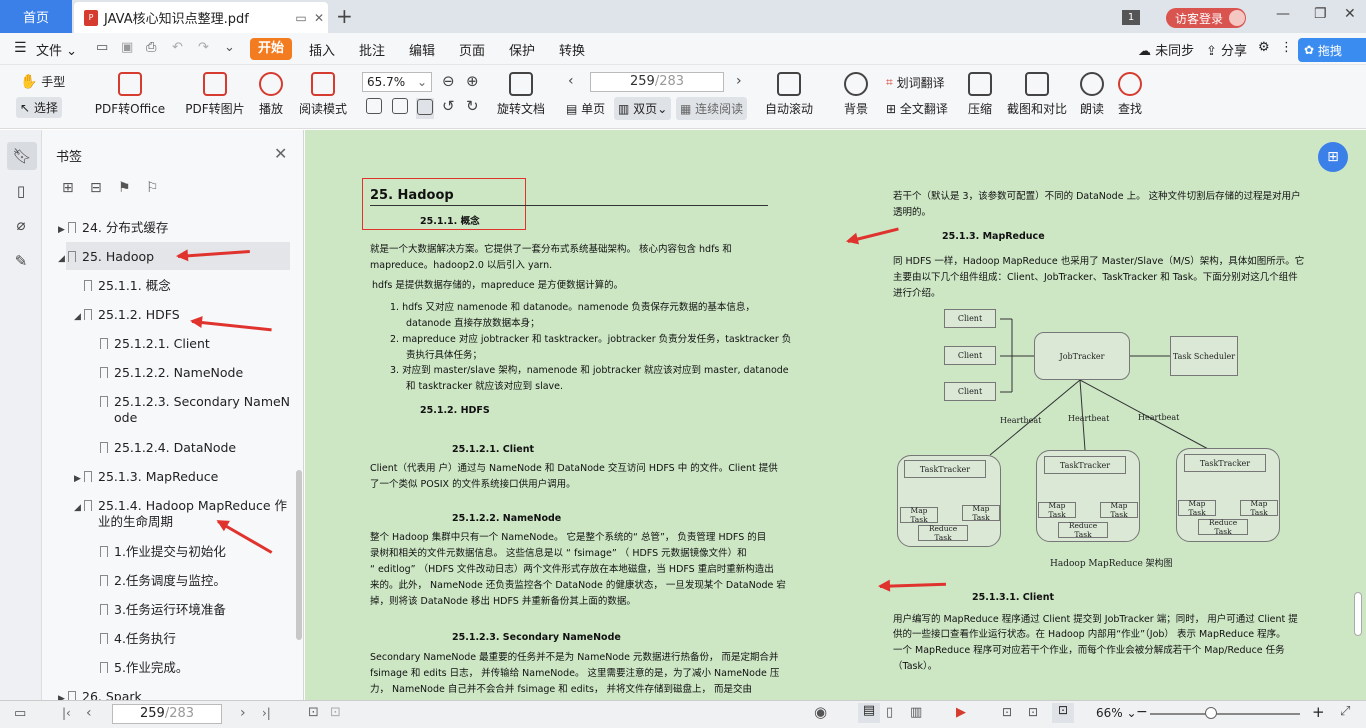 Image resolution: width=1366 pixels, height=728 pixels. Describe the element at coordinates (472, 106) in the screenshot. I see `rotate-right-icon: ↻` at that location.